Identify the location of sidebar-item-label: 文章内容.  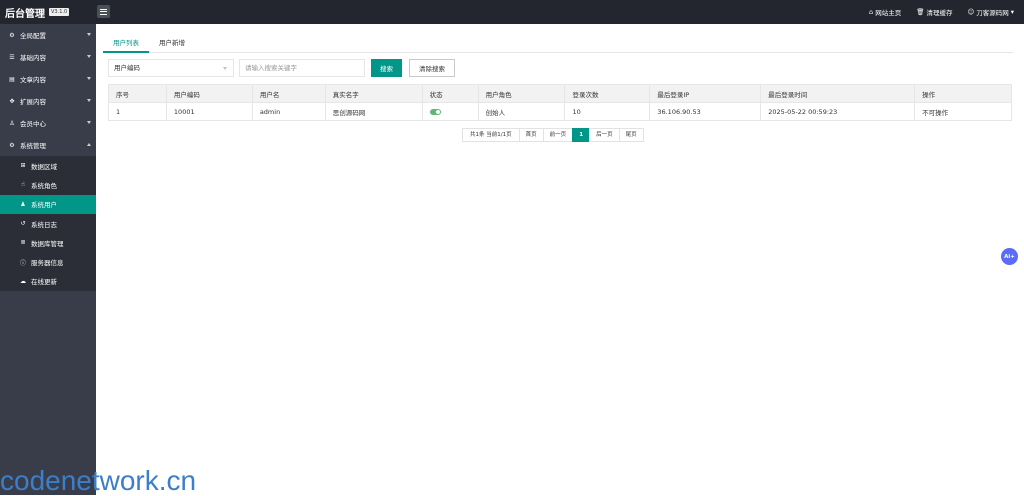
(33, 80).